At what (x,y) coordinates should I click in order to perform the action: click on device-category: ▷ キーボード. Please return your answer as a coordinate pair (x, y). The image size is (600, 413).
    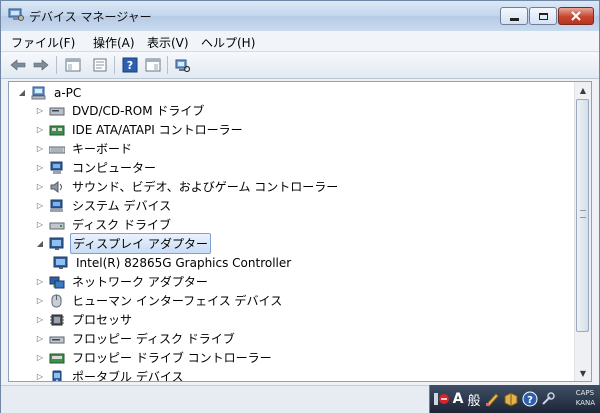
    Looking at the image, I should click on (84, 148).